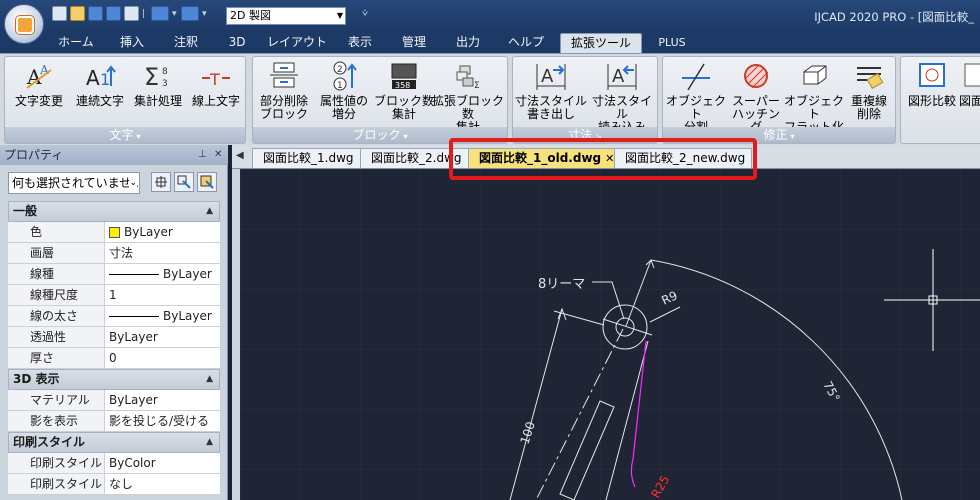 The image size is (980, 500). What do you see at coordinates (186, 42) in the screenshot?
I see `tab-annotate: 注釈` at bounding box center [186, 42].